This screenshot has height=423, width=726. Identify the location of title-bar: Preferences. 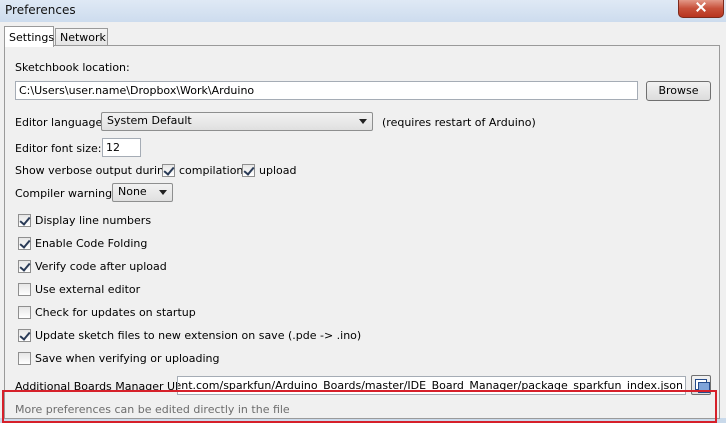
(363, 11).